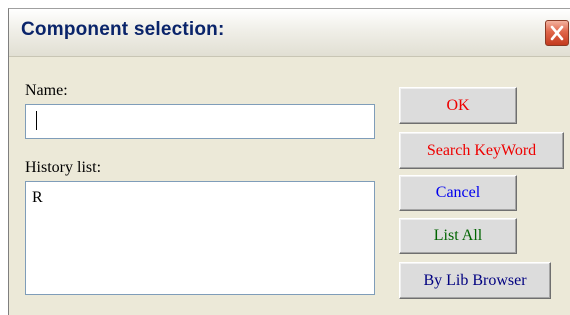  I want to click on ok-button-label: OK, so click(458, 105).